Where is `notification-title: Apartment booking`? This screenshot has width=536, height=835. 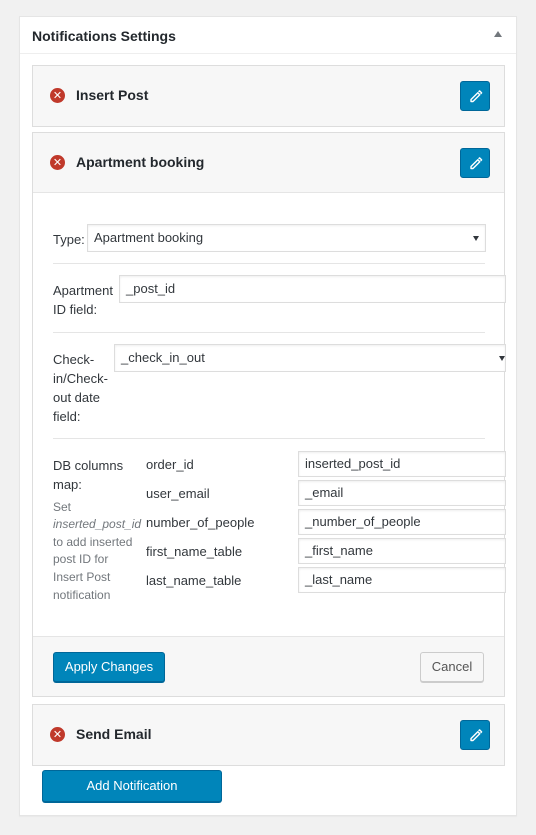
notification-title: Apartment booking is located at coordinates (140, 162).